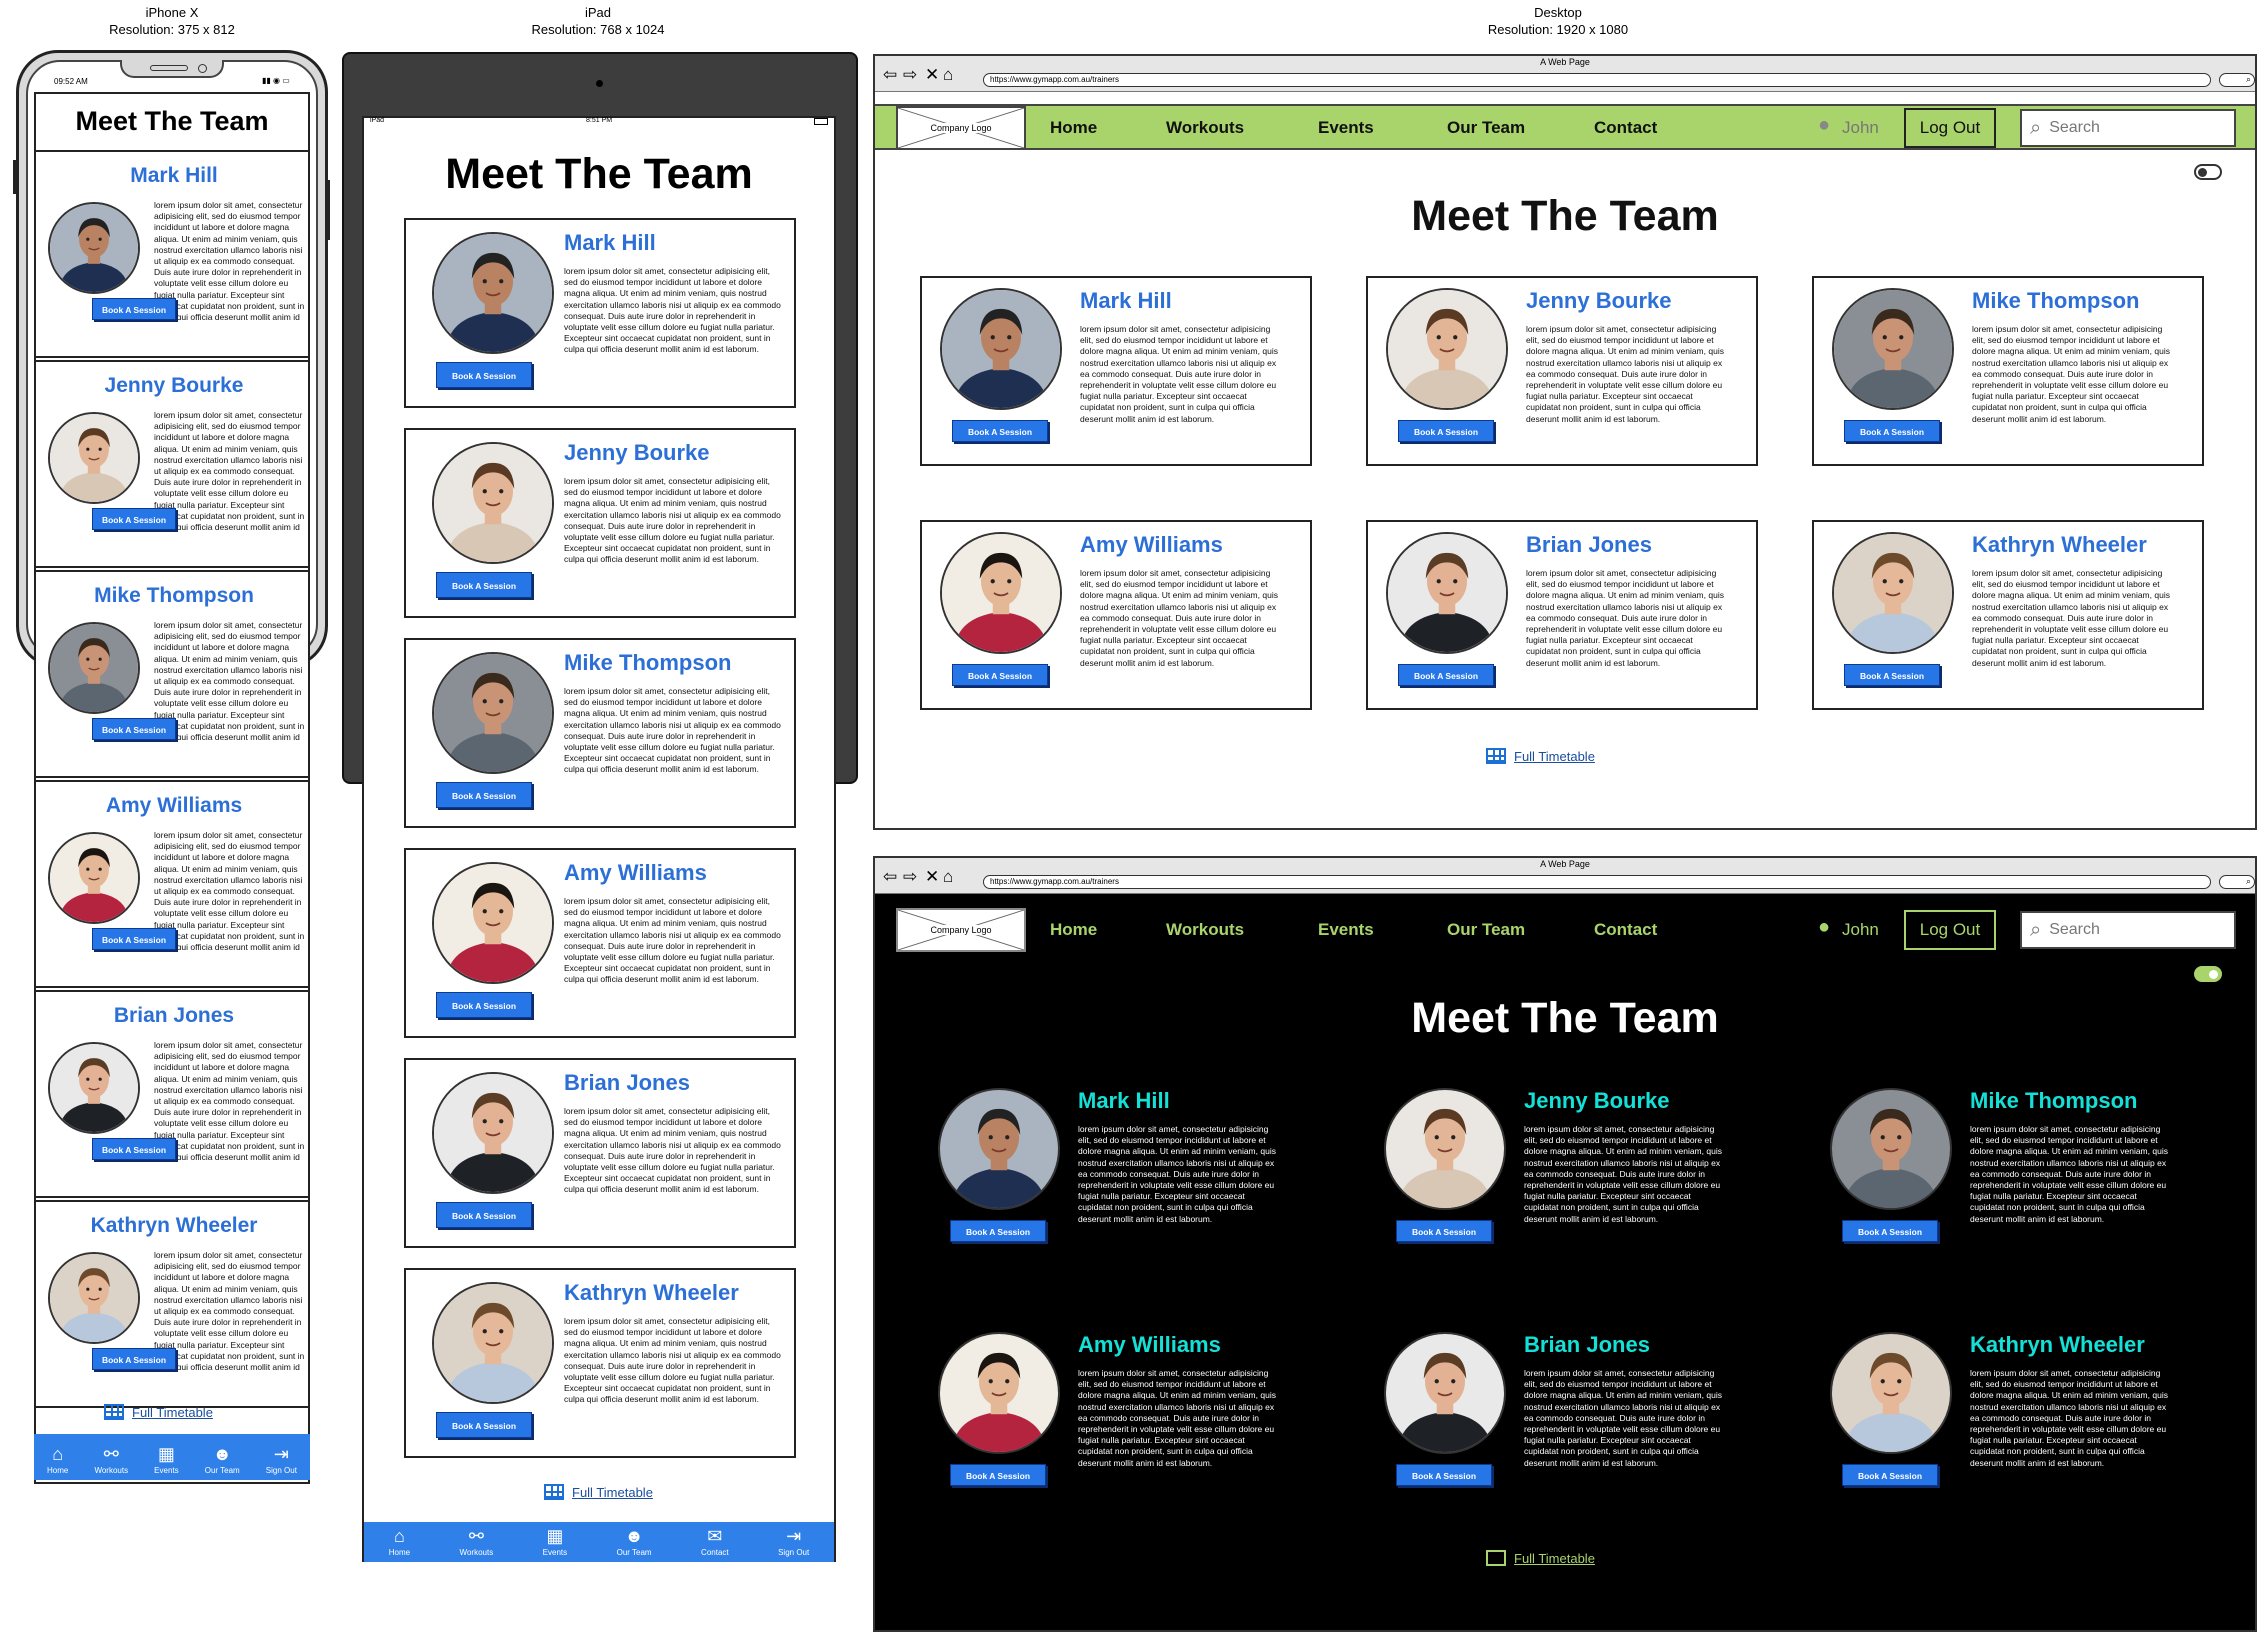  Describe the element at coordinates (1824, 125) in the screenshot. I see `user-icon: ●` at that location.